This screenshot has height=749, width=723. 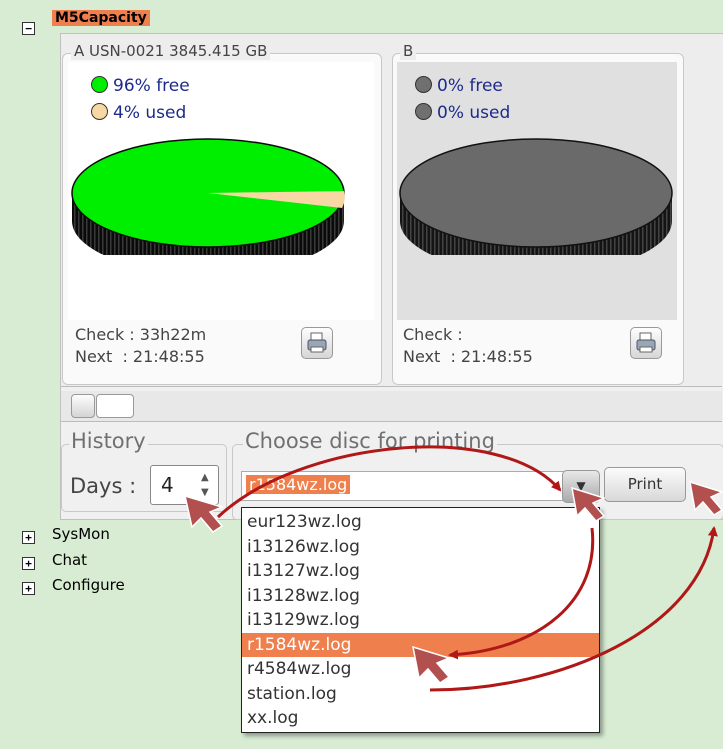 I want to click on days-label: Days :, so click(x=103, y=486).